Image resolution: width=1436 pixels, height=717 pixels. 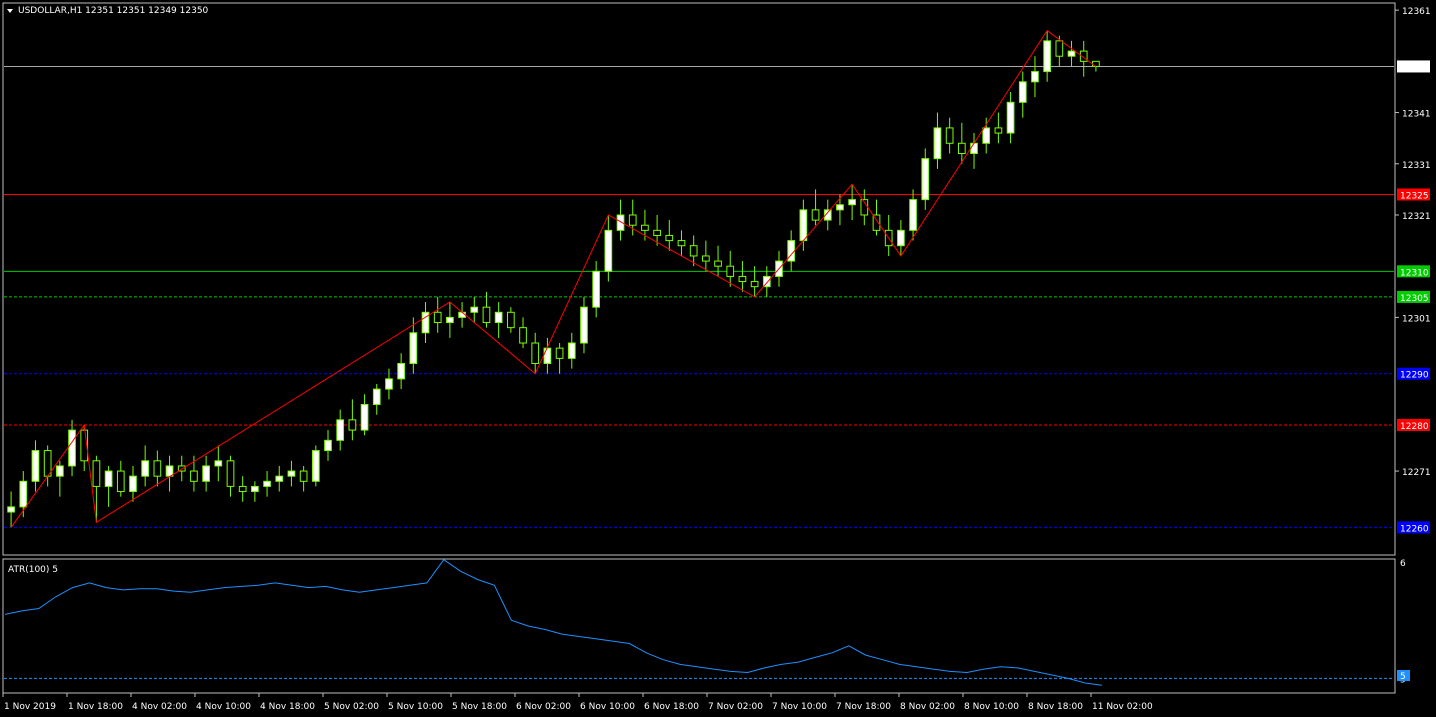 I want to click on atr-value-label: 5, so click(x=1403, y=677).